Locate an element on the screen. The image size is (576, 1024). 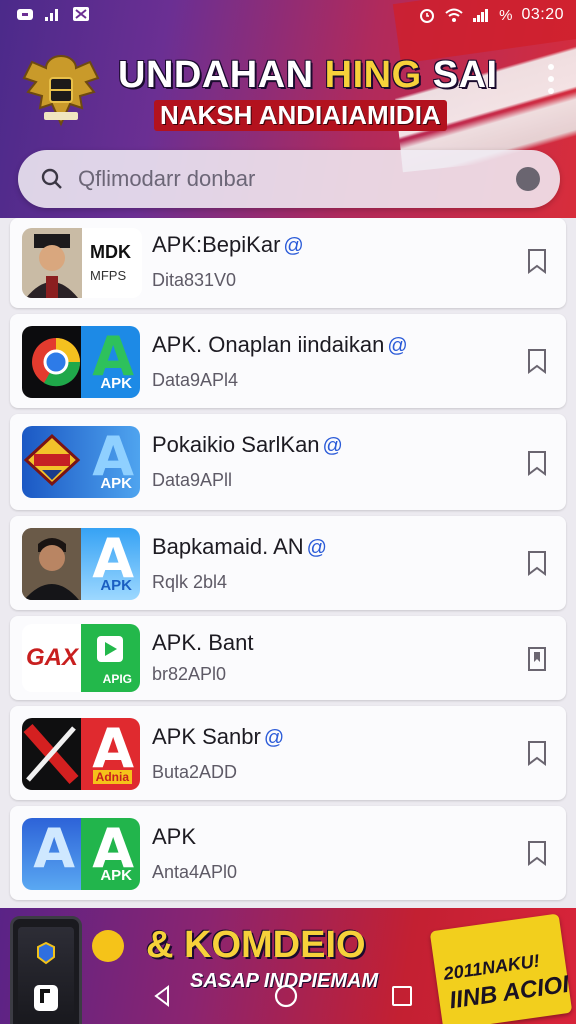
app-subtitle: NAKSH ANDIAIAMIDIA is located at coordinates (300, 115).